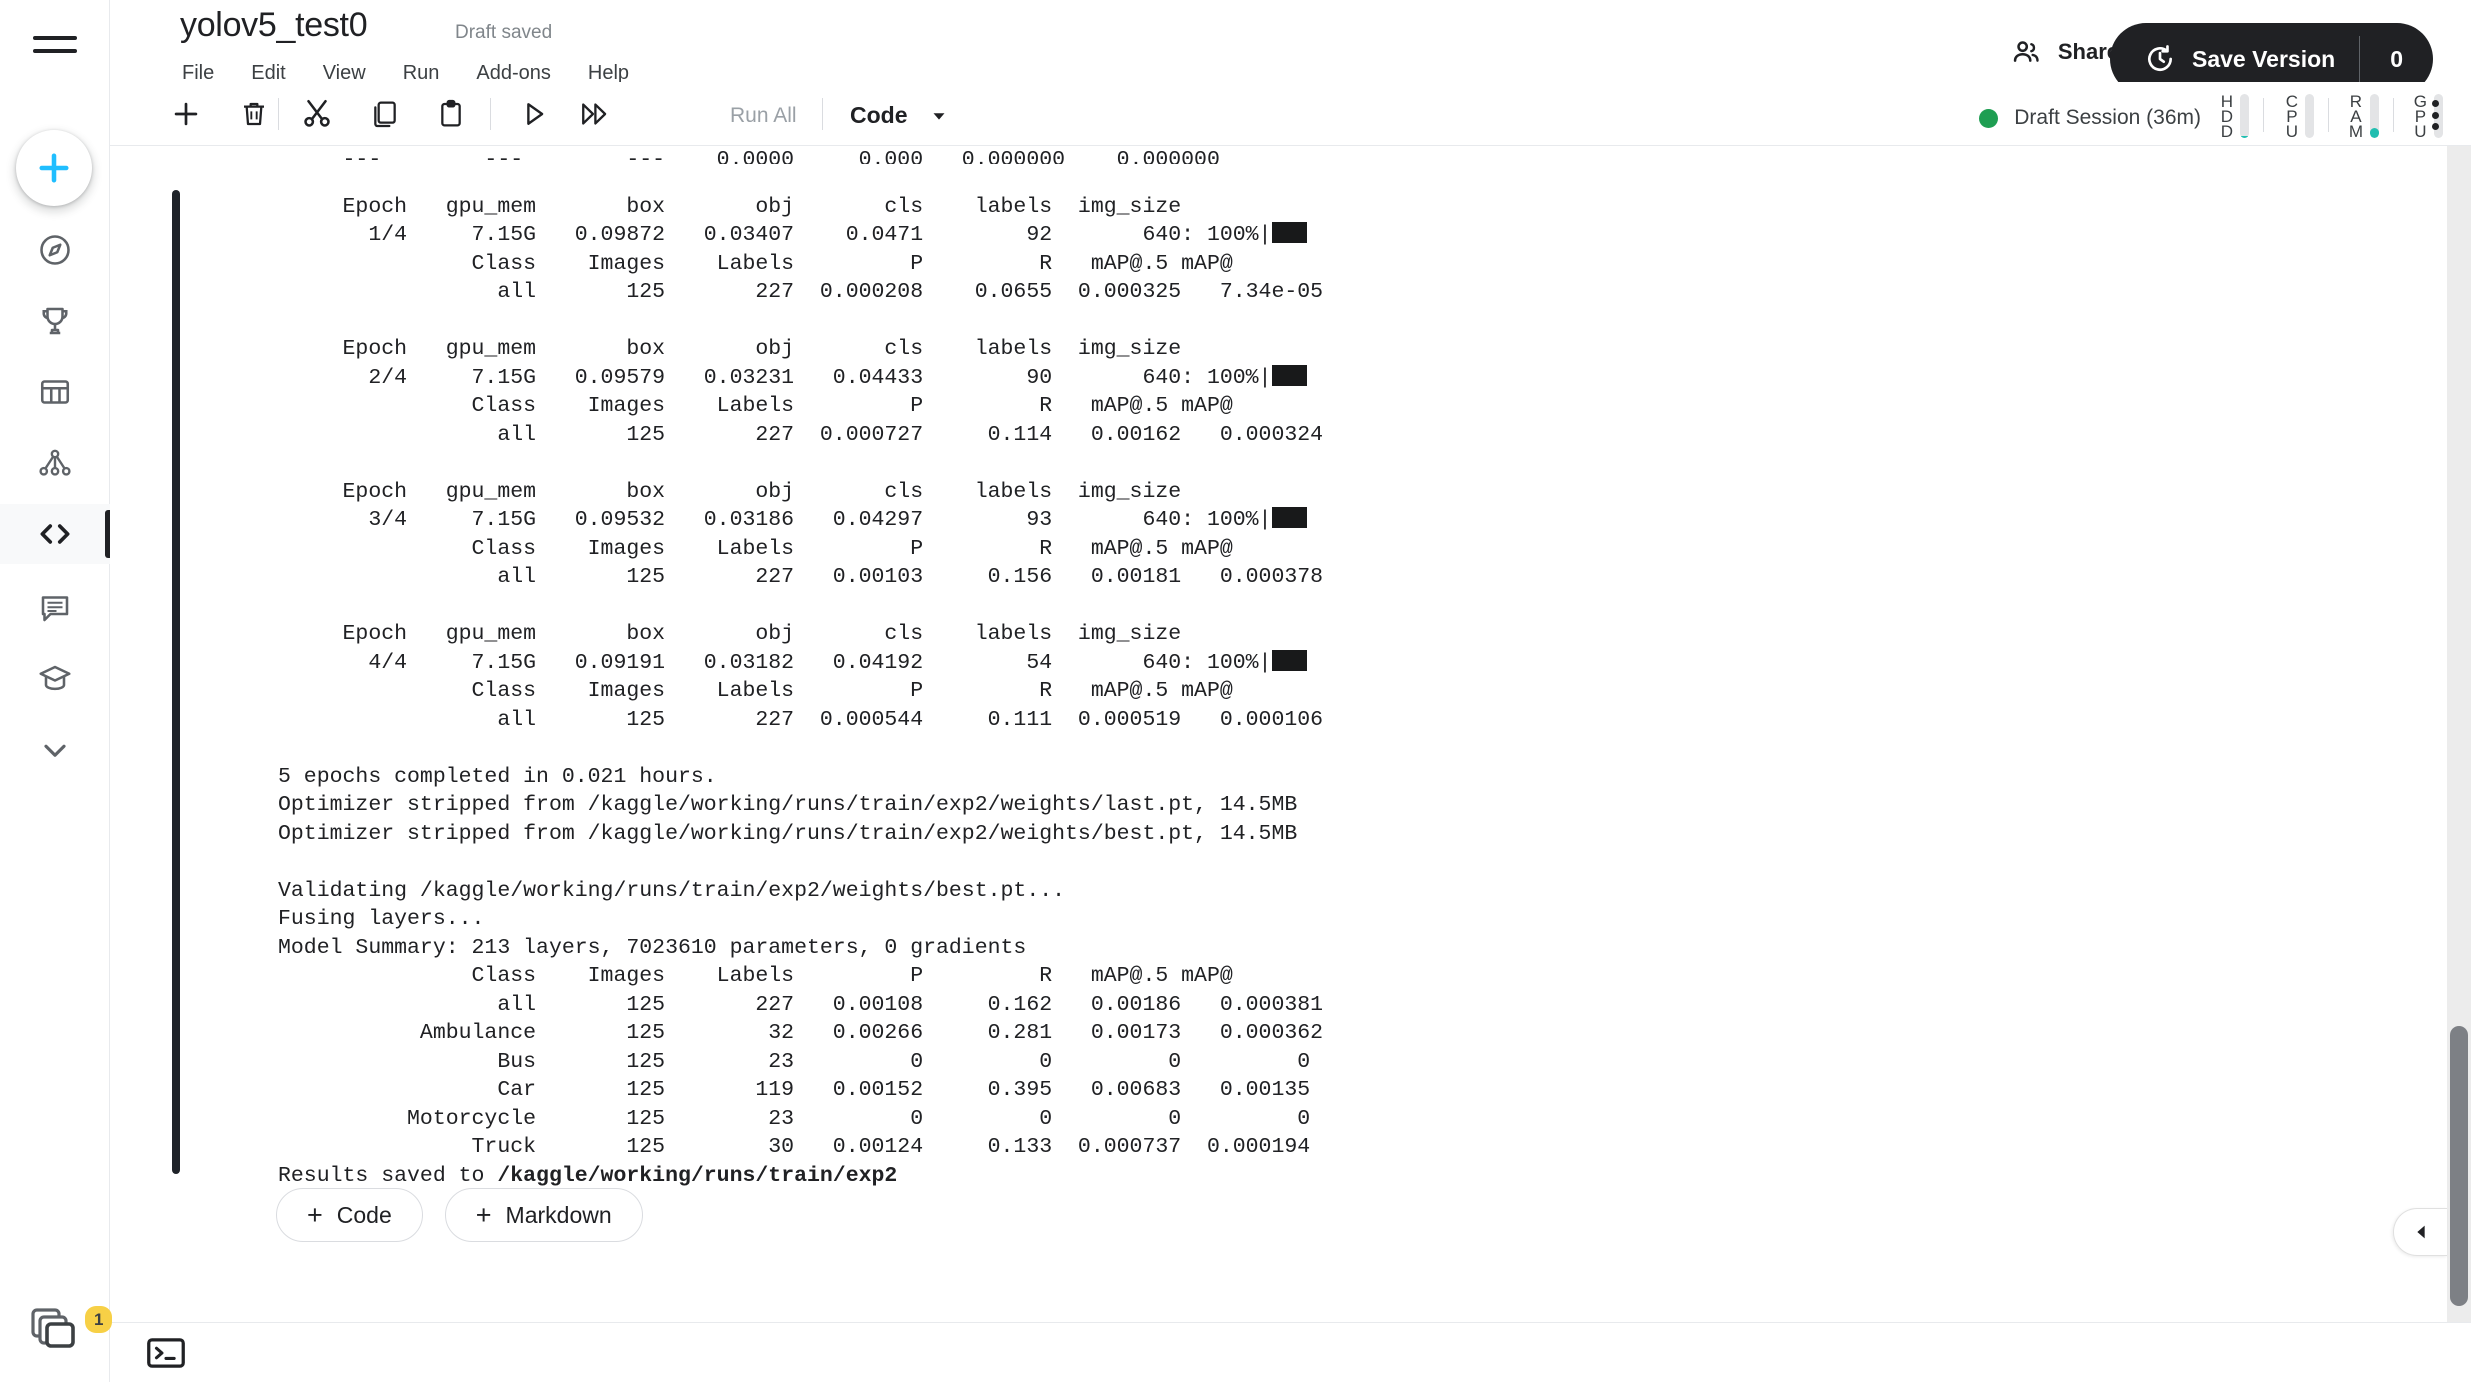  What do you see at coordinates (497, 776) in the screenshot?
I see `summary-line: 5 epochs completed in 0.021 hours.` at bounding box center [497, 776].